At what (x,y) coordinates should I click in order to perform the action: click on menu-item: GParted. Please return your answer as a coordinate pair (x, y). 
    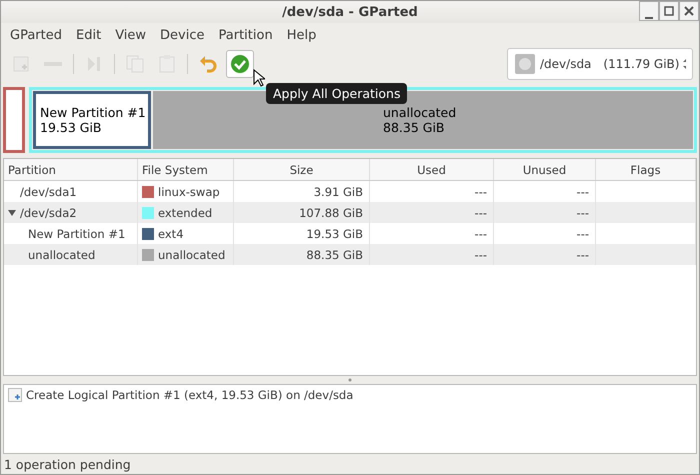
    Looking at the image, I should click on (36, 35).